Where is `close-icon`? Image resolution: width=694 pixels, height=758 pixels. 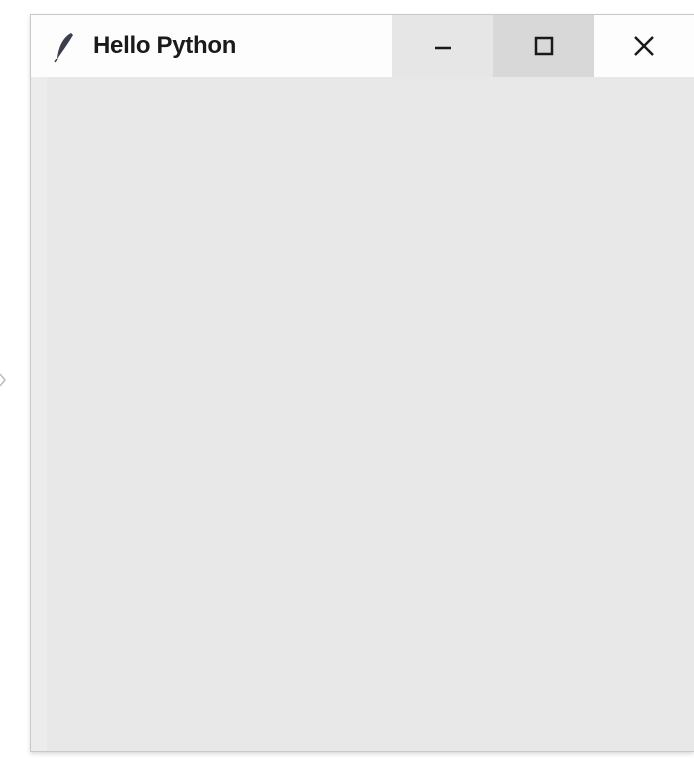 close-icon is located at coordinates (644, 46).